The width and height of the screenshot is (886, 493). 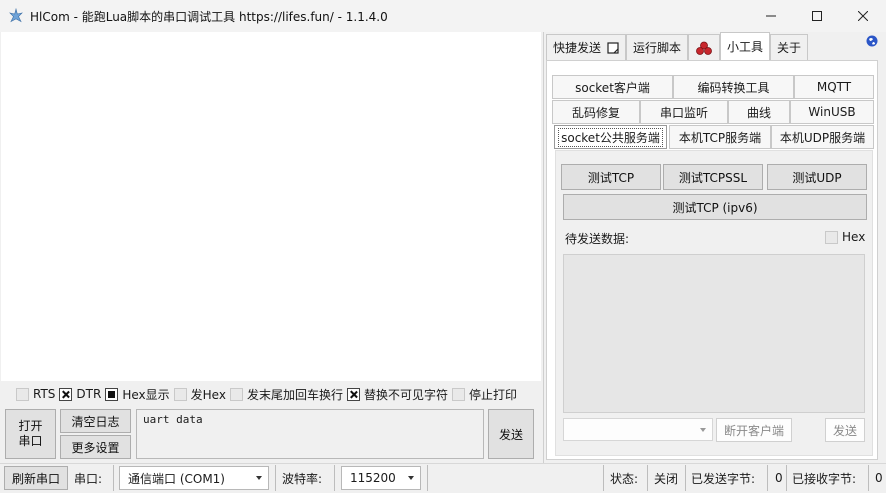 I want to click on minimize-button, so click(x=771, y=16).